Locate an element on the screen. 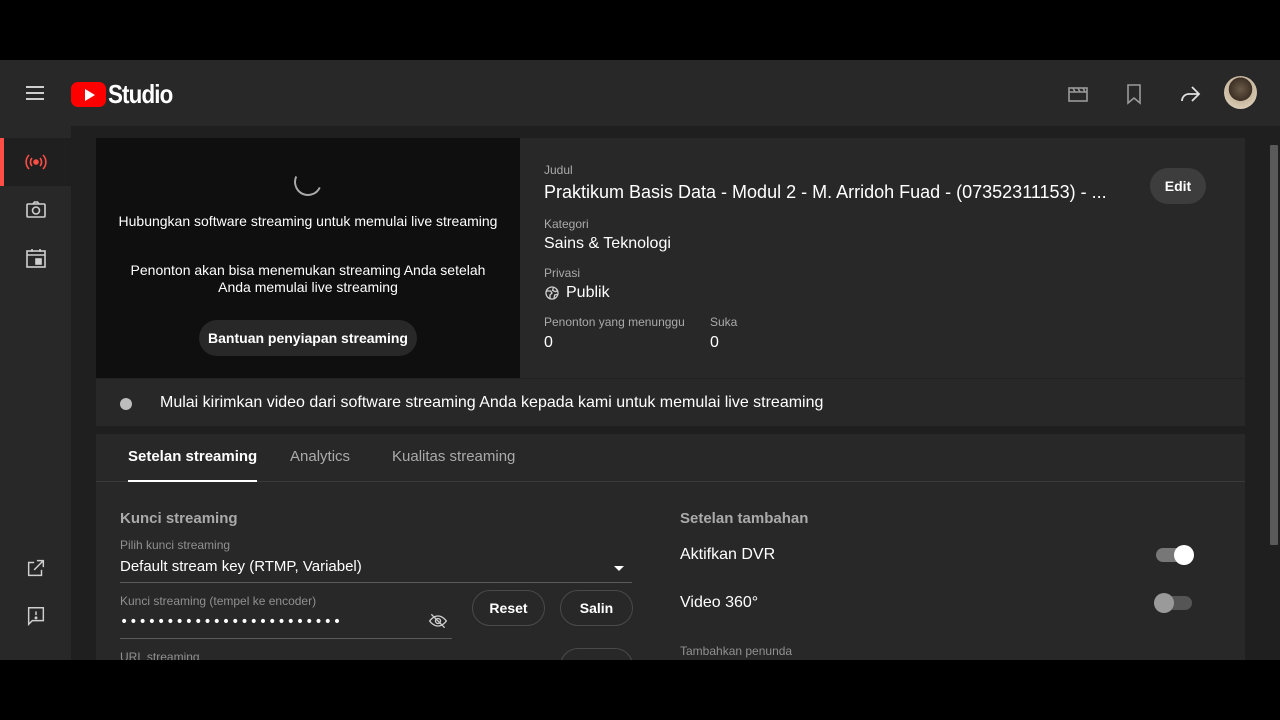 This screenshot has height=720, width=1280. rail-item-schedule is located at coordinates (35, 258).